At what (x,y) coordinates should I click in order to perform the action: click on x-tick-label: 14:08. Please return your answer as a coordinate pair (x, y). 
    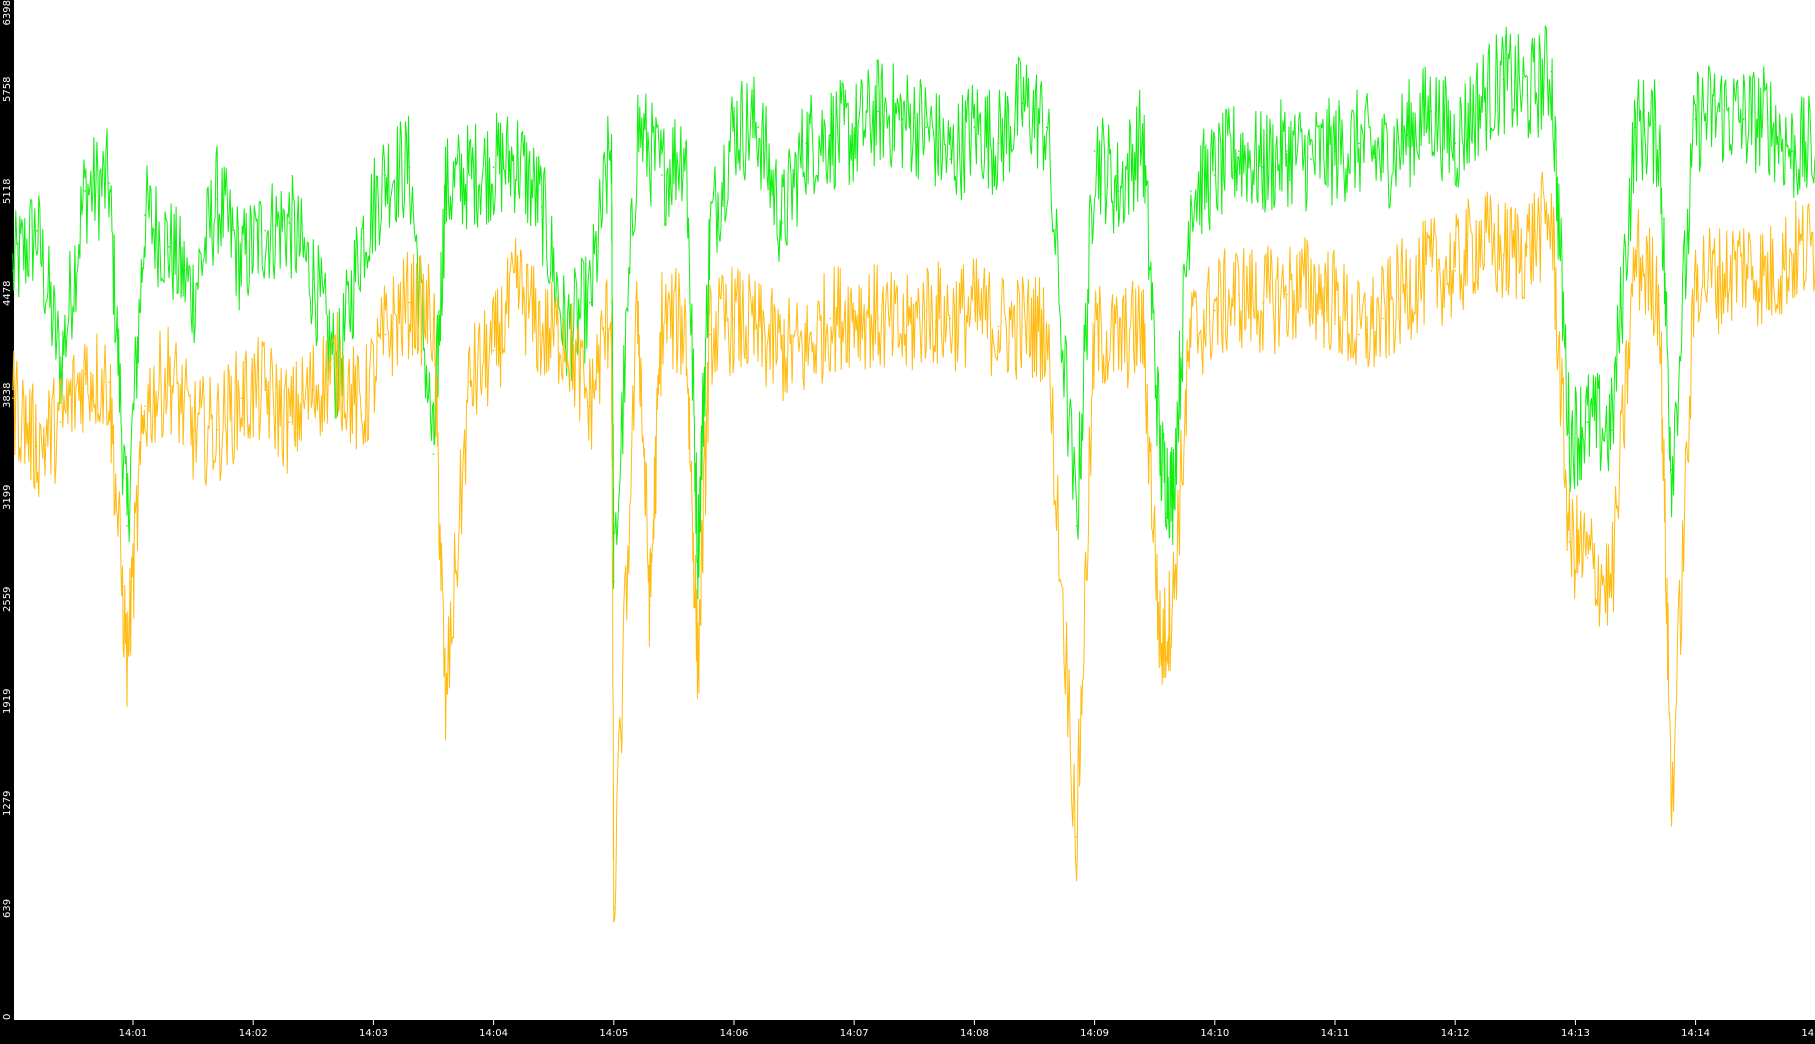
    Looking at the image, I should click on (974, 1033).